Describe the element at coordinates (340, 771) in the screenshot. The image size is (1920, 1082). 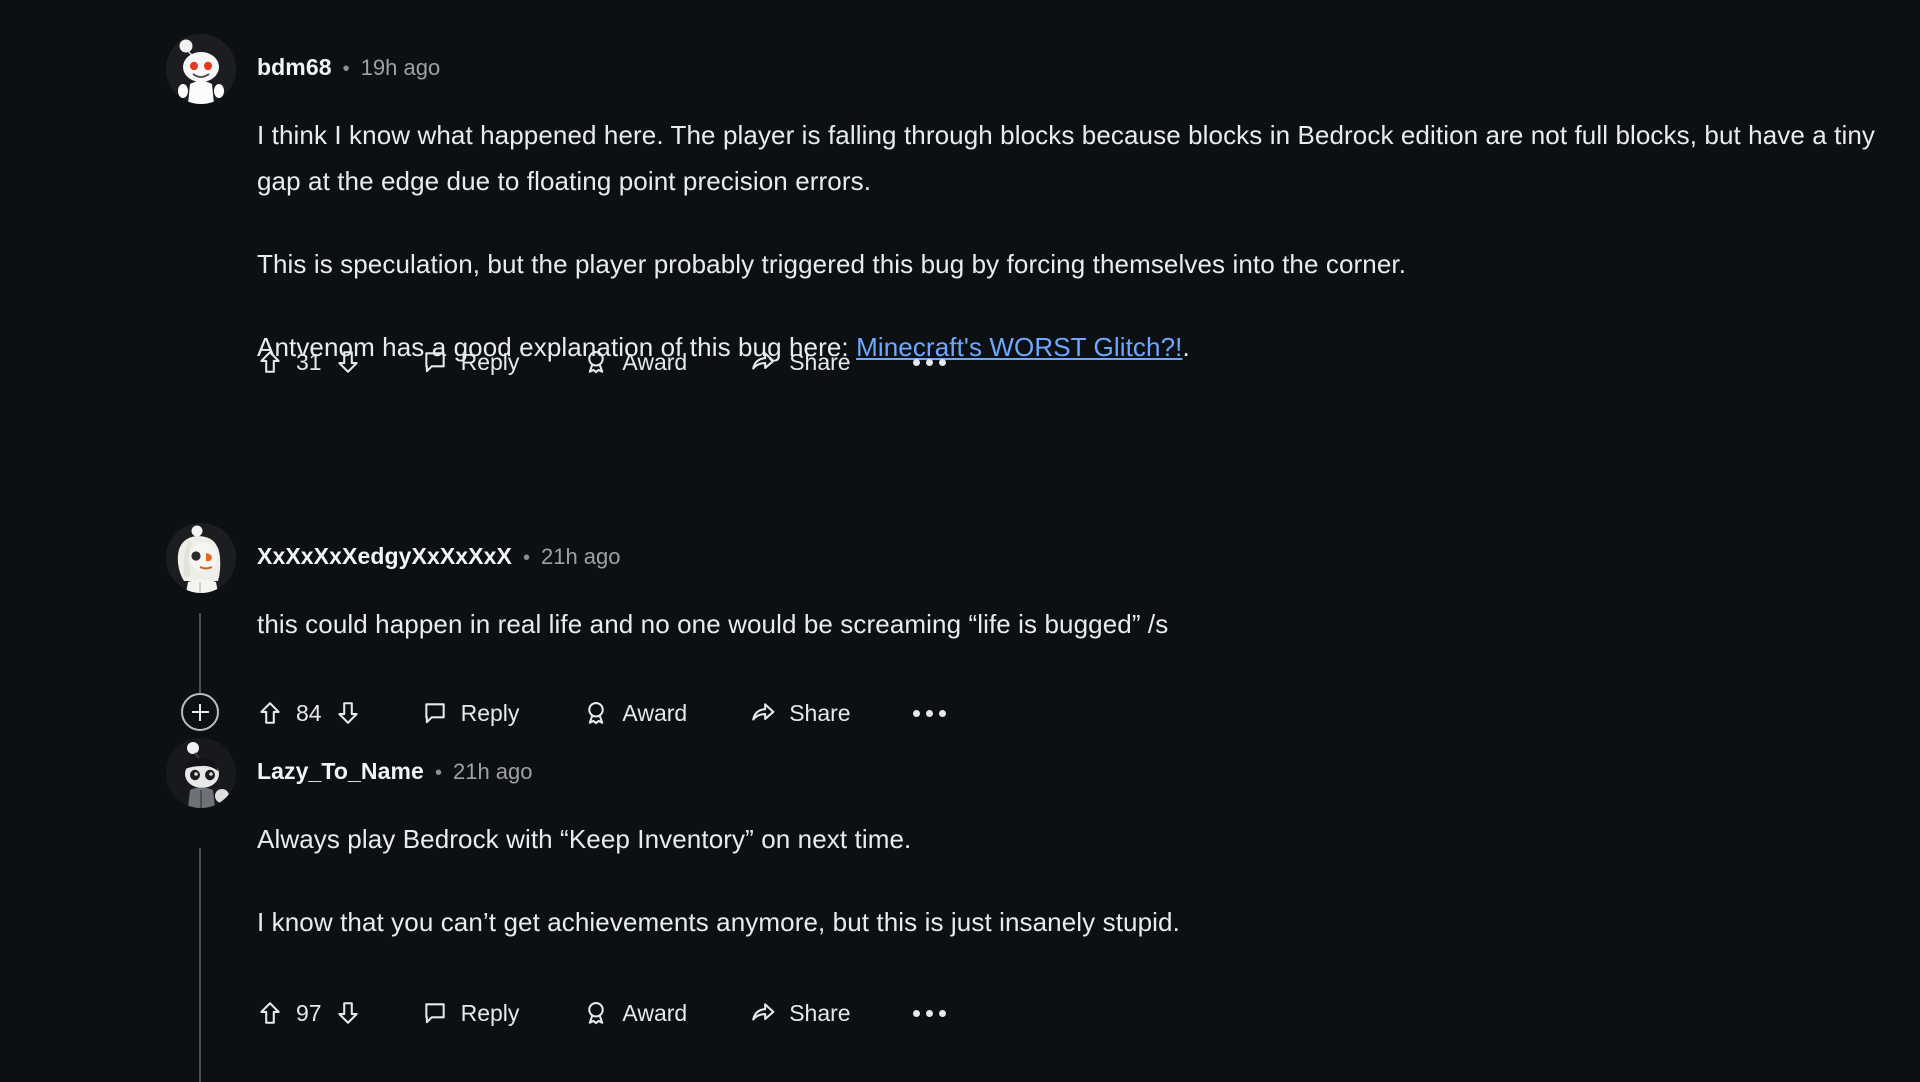
I see `comment-author: Lazy_To_Name` at that location.